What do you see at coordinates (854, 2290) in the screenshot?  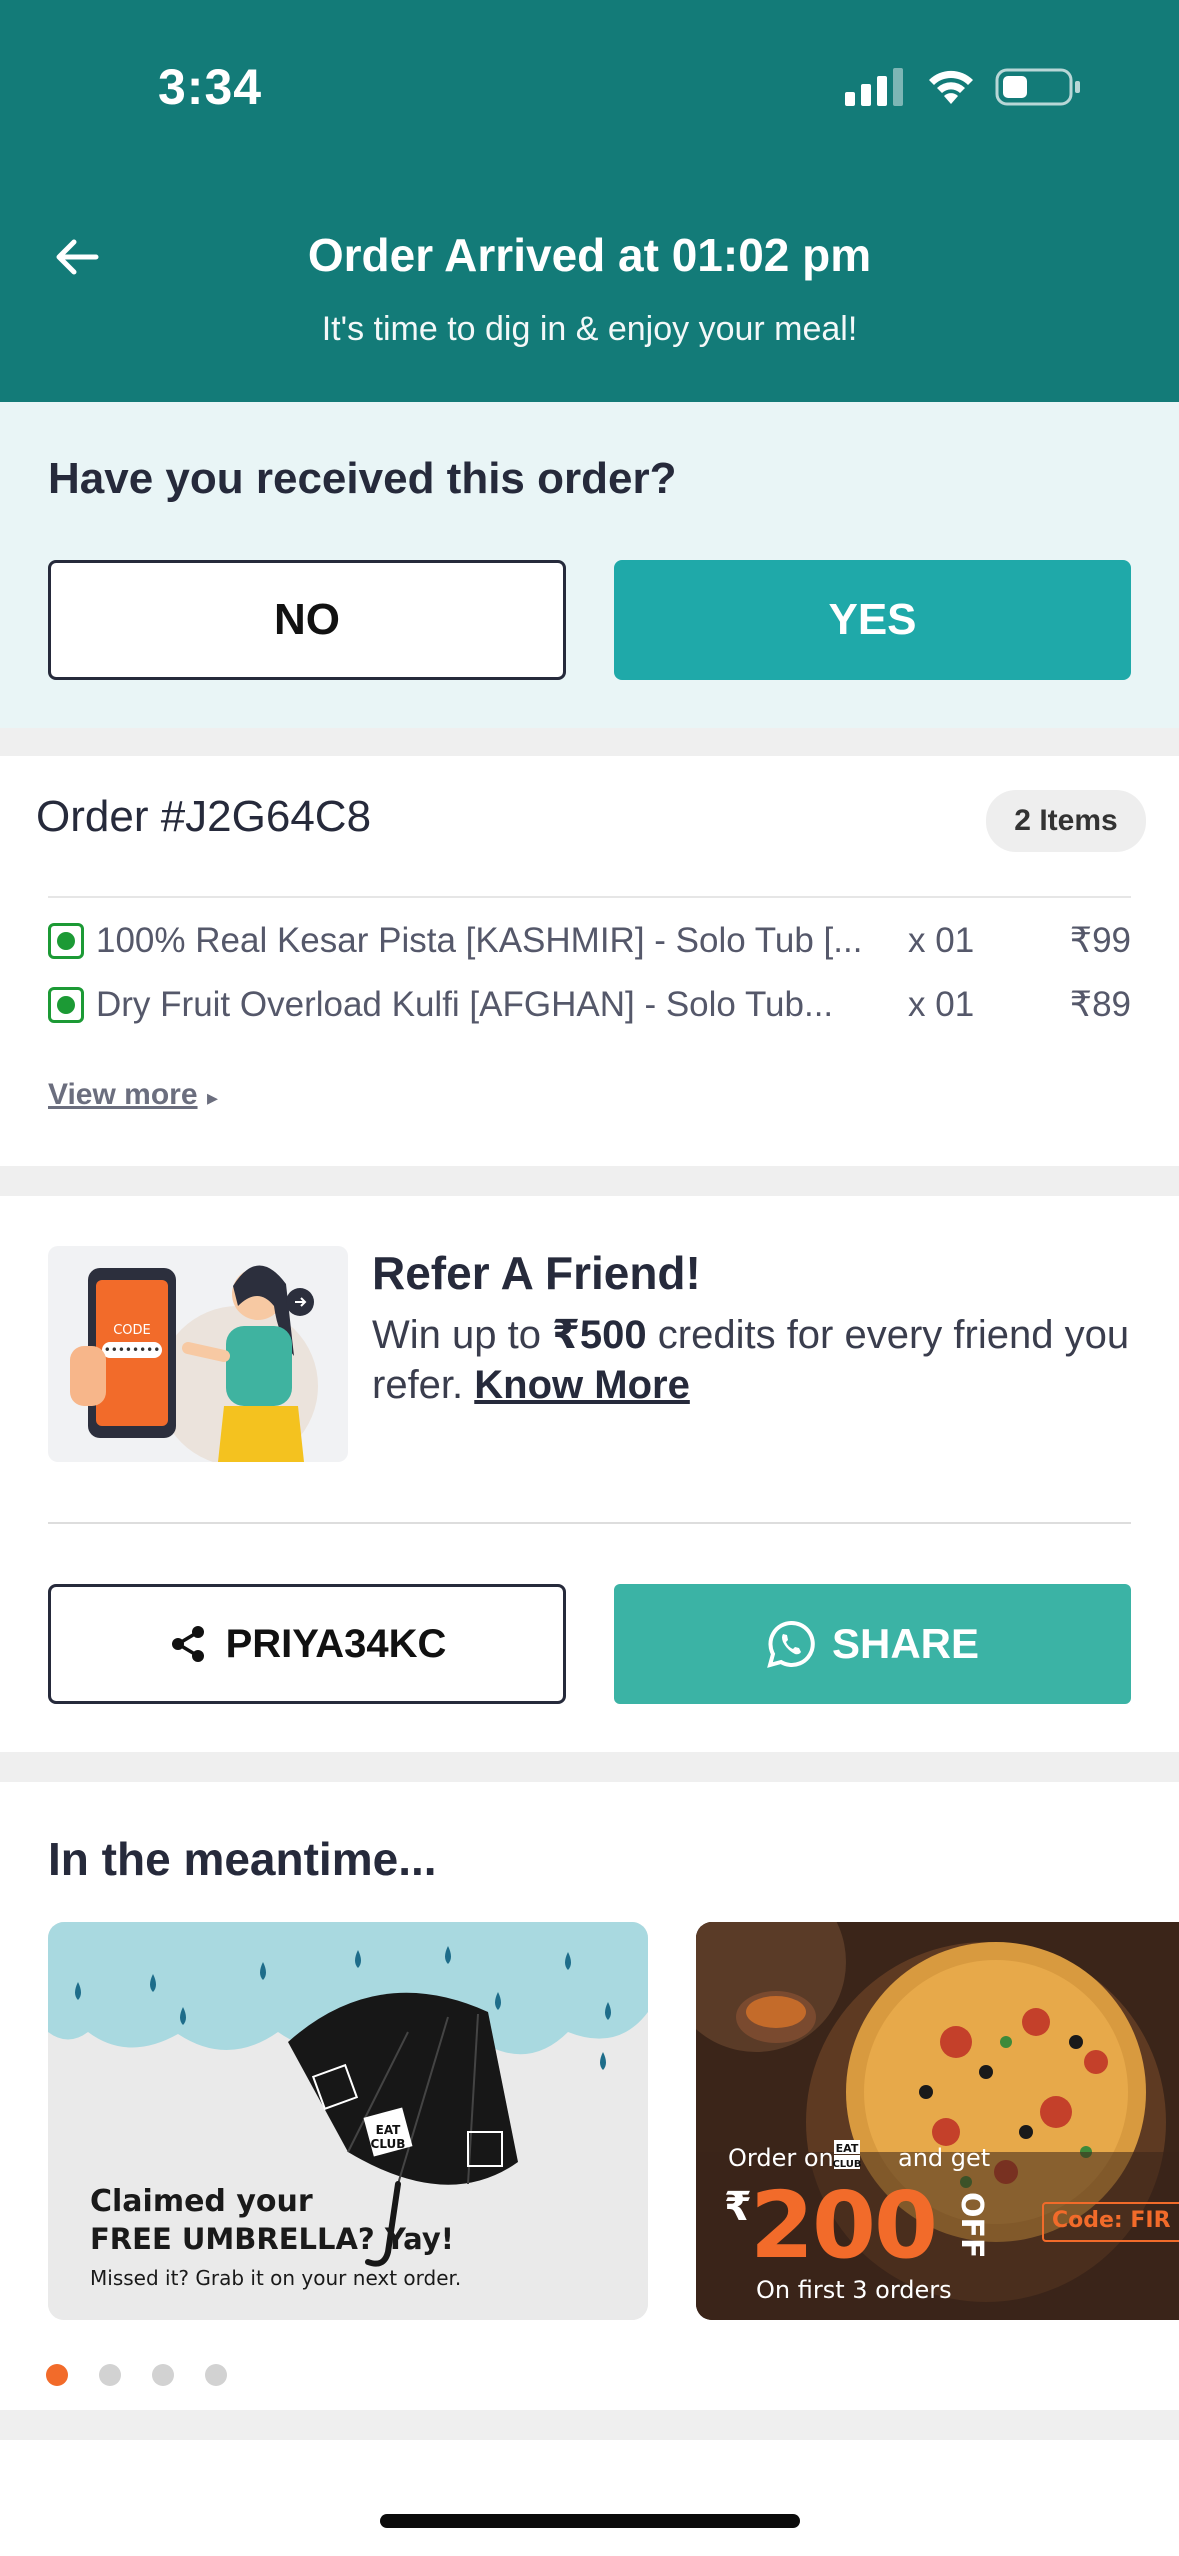 I see `promo-line3: On first 3 orders` at bounding box center [854, 2290].